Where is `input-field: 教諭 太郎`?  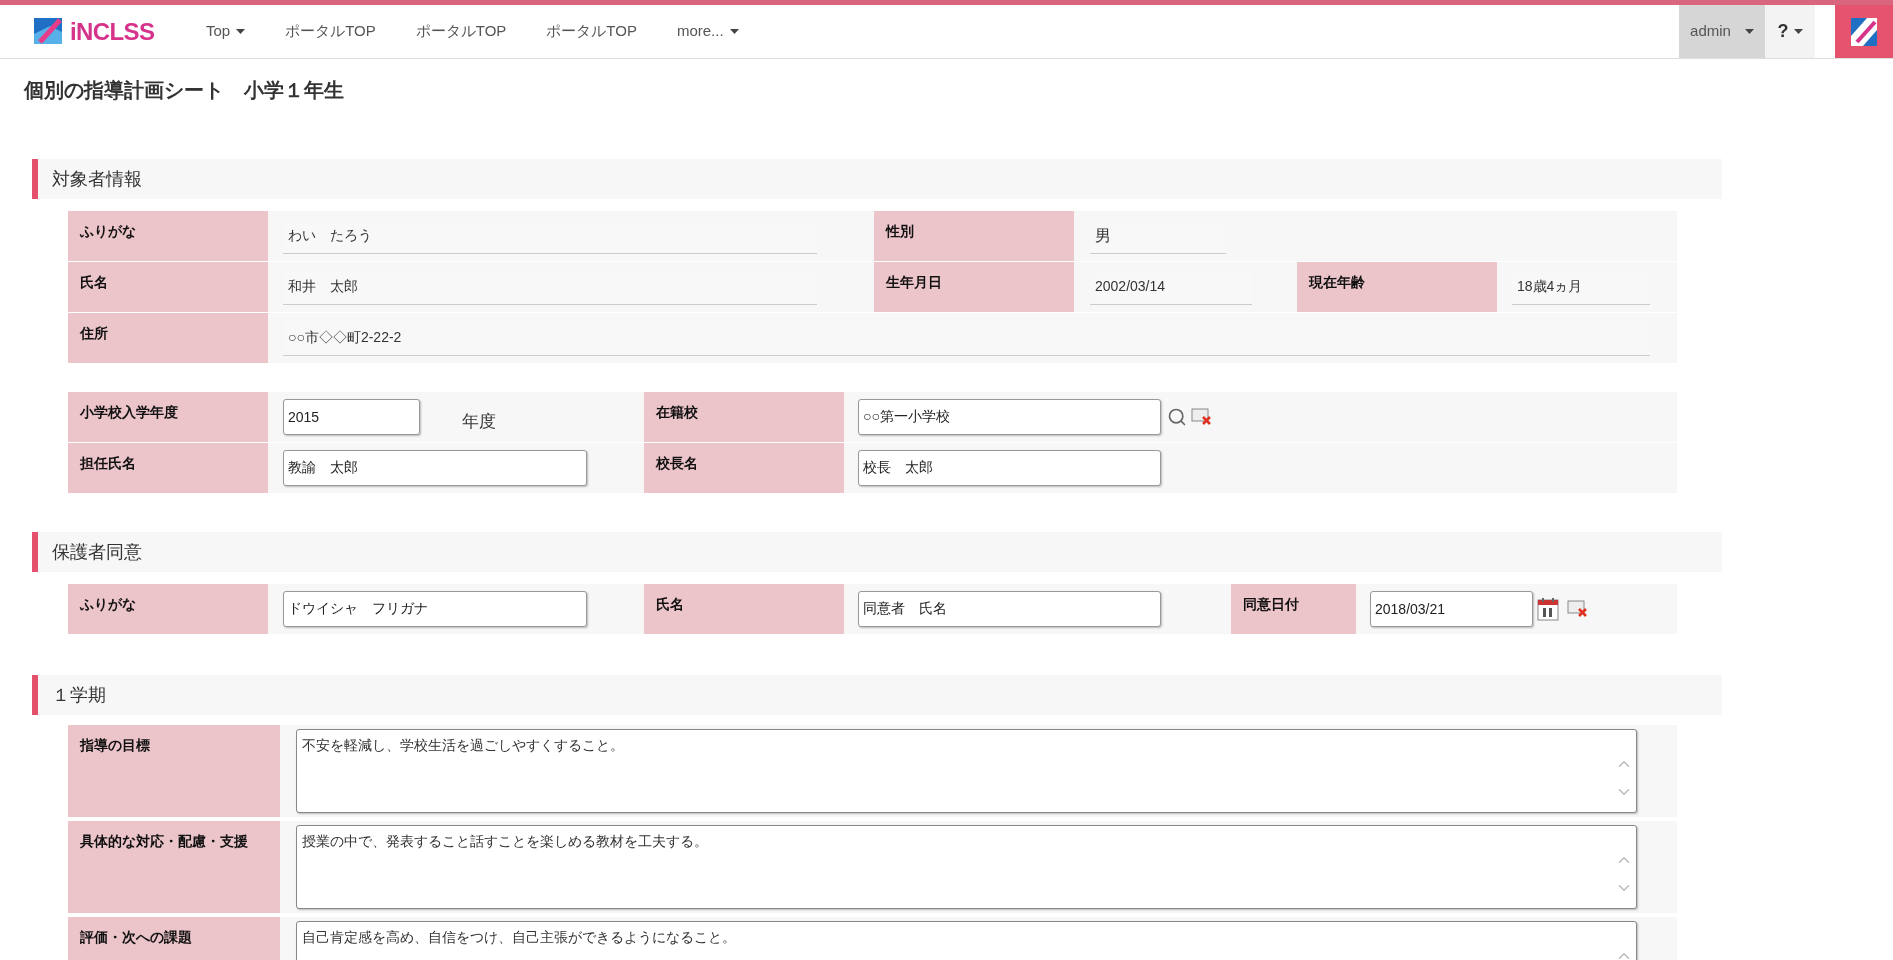
input-field: 教諭 太郎 is located at coordinates (435, 468).